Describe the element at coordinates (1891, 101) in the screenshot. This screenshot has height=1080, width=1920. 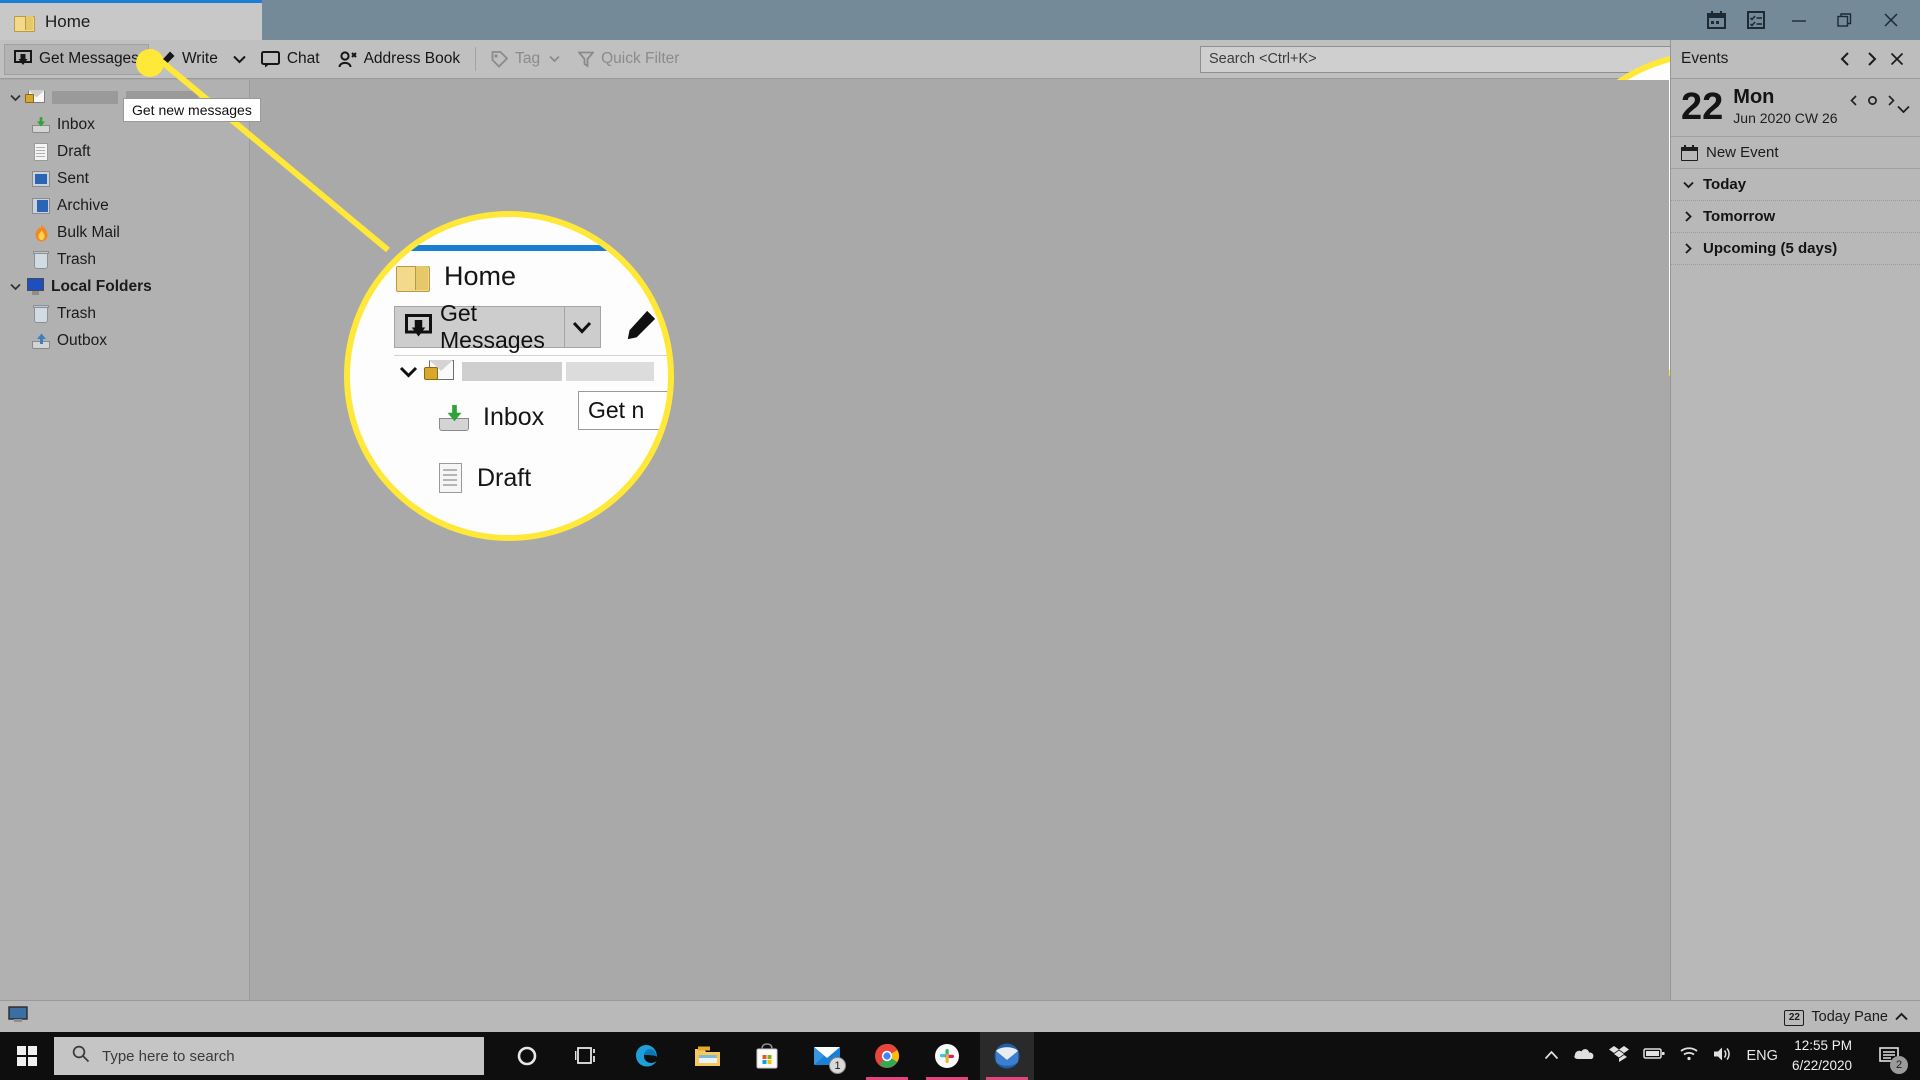
I see `date-next-button` at that location.